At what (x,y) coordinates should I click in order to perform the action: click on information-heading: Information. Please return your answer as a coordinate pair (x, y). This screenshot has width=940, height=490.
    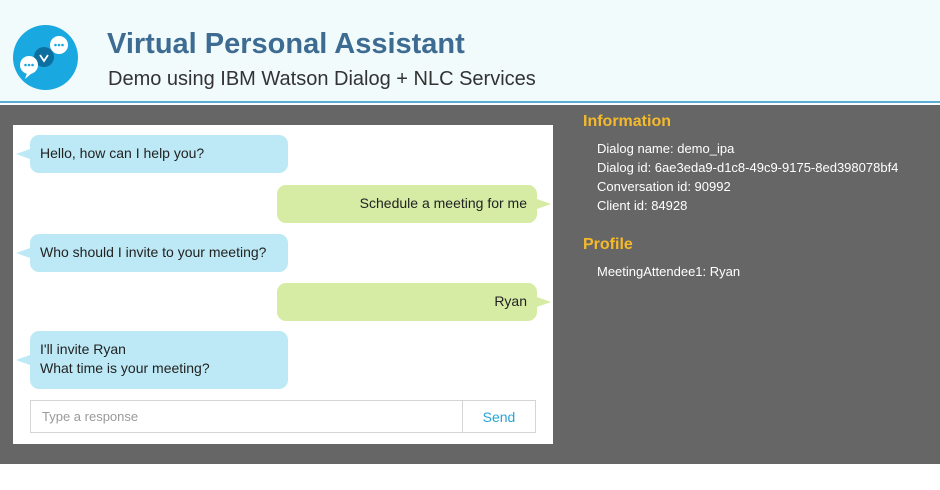
    Looking at the image, I should click on (627, 121).